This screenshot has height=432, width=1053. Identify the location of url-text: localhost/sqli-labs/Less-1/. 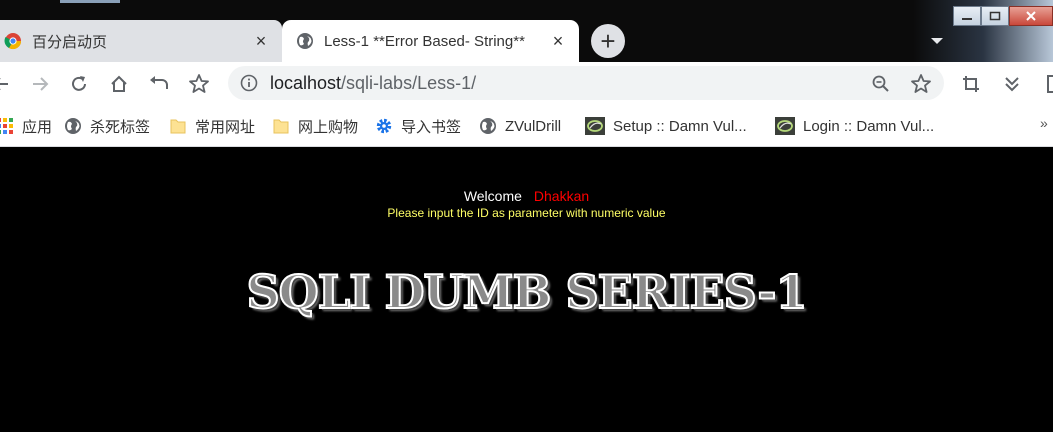
(373, 83).